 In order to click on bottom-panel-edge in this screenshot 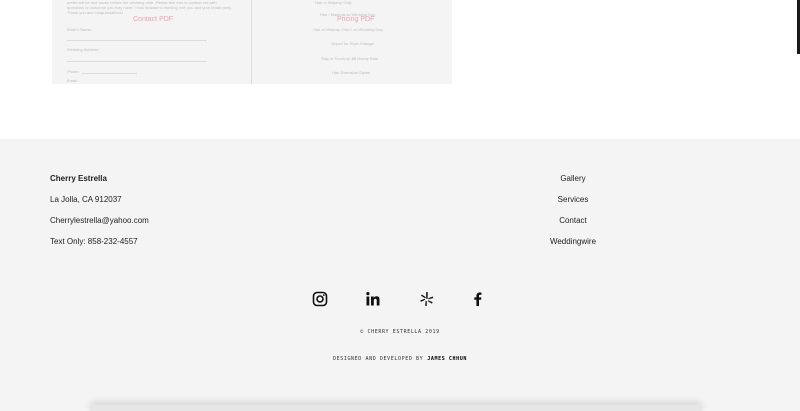, I will do `click(396, 408)`.